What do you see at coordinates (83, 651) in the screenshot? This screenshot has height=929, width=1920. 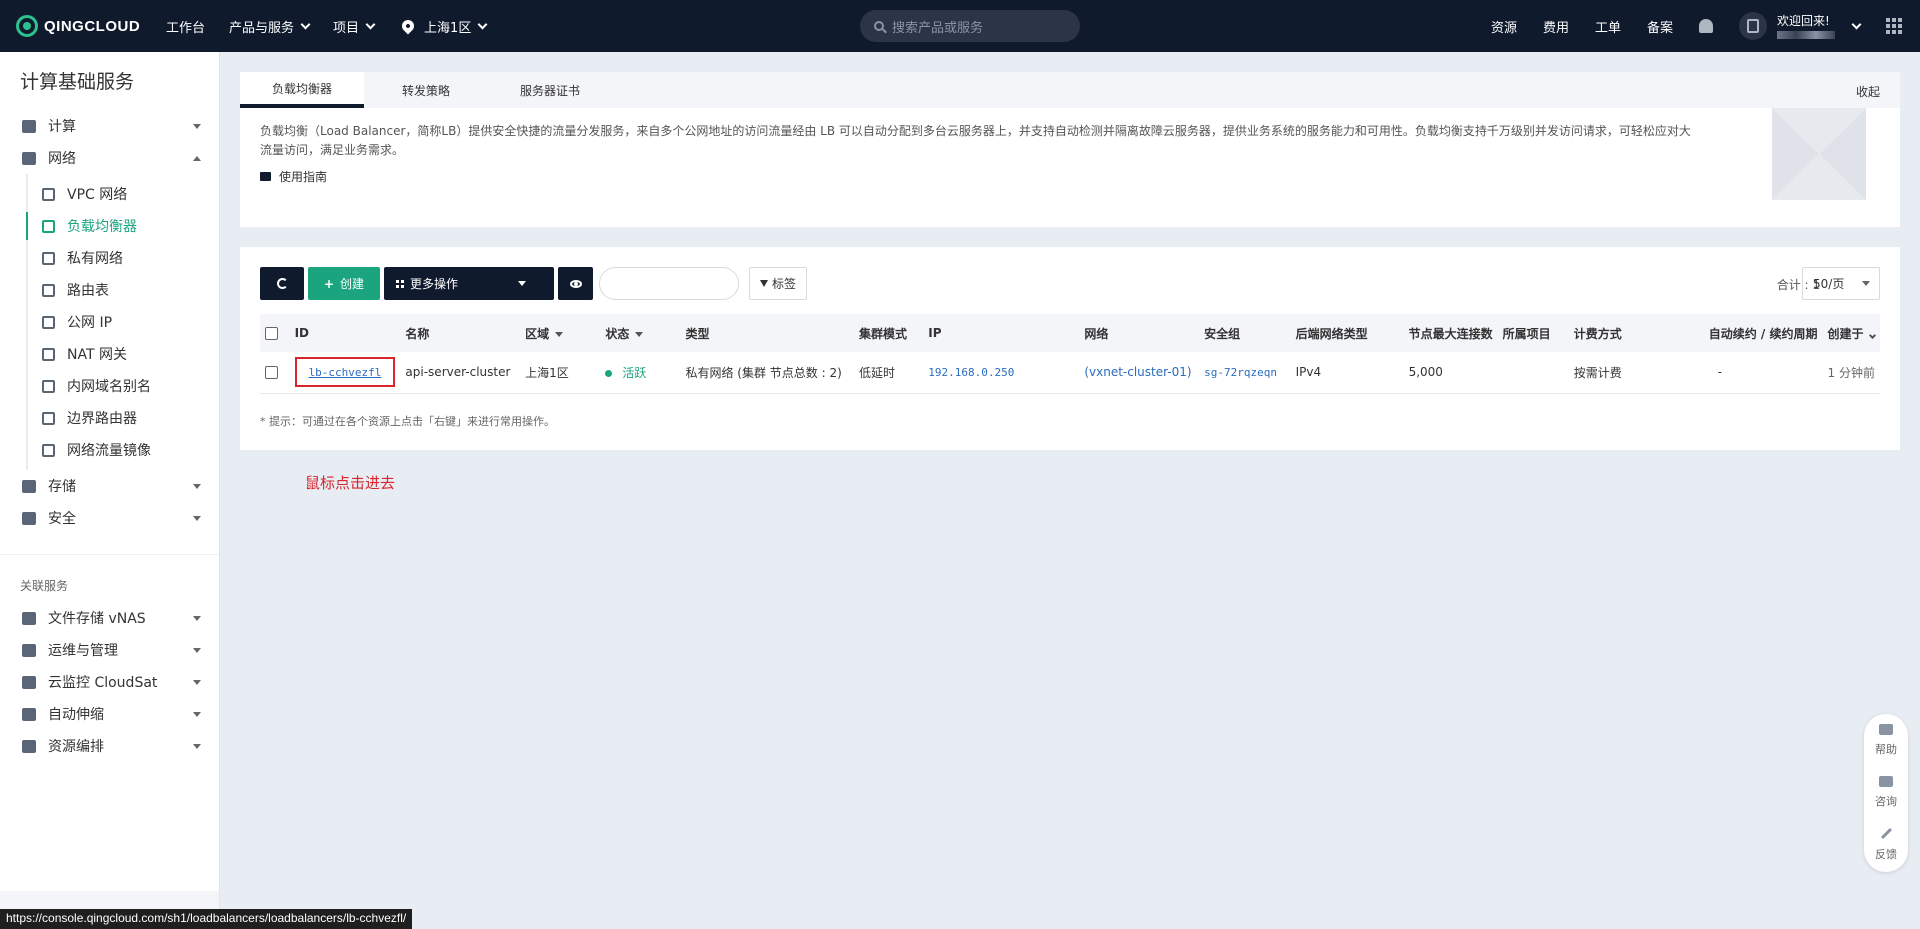 I see `sidebar-group-label: 运维与管理` at bounding box center [83, 651].